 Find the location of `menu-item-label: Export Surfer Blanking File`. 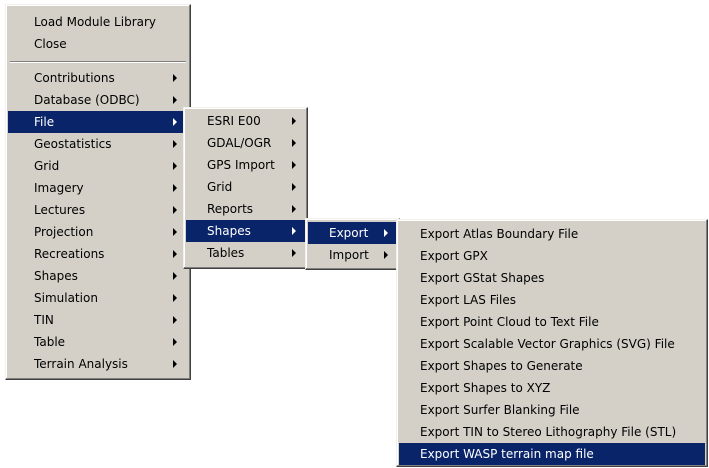

menu-item-label: Export Surfer Blanking File is located at coordinates (500, 410).